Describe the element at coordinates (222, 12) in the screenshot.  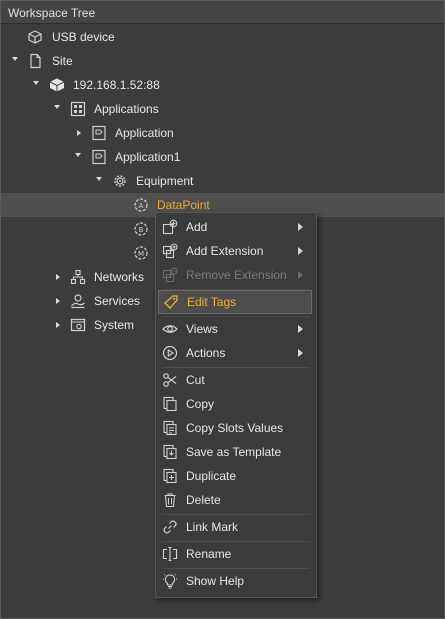
I see `panel-header: Workspace Tree` at that location.